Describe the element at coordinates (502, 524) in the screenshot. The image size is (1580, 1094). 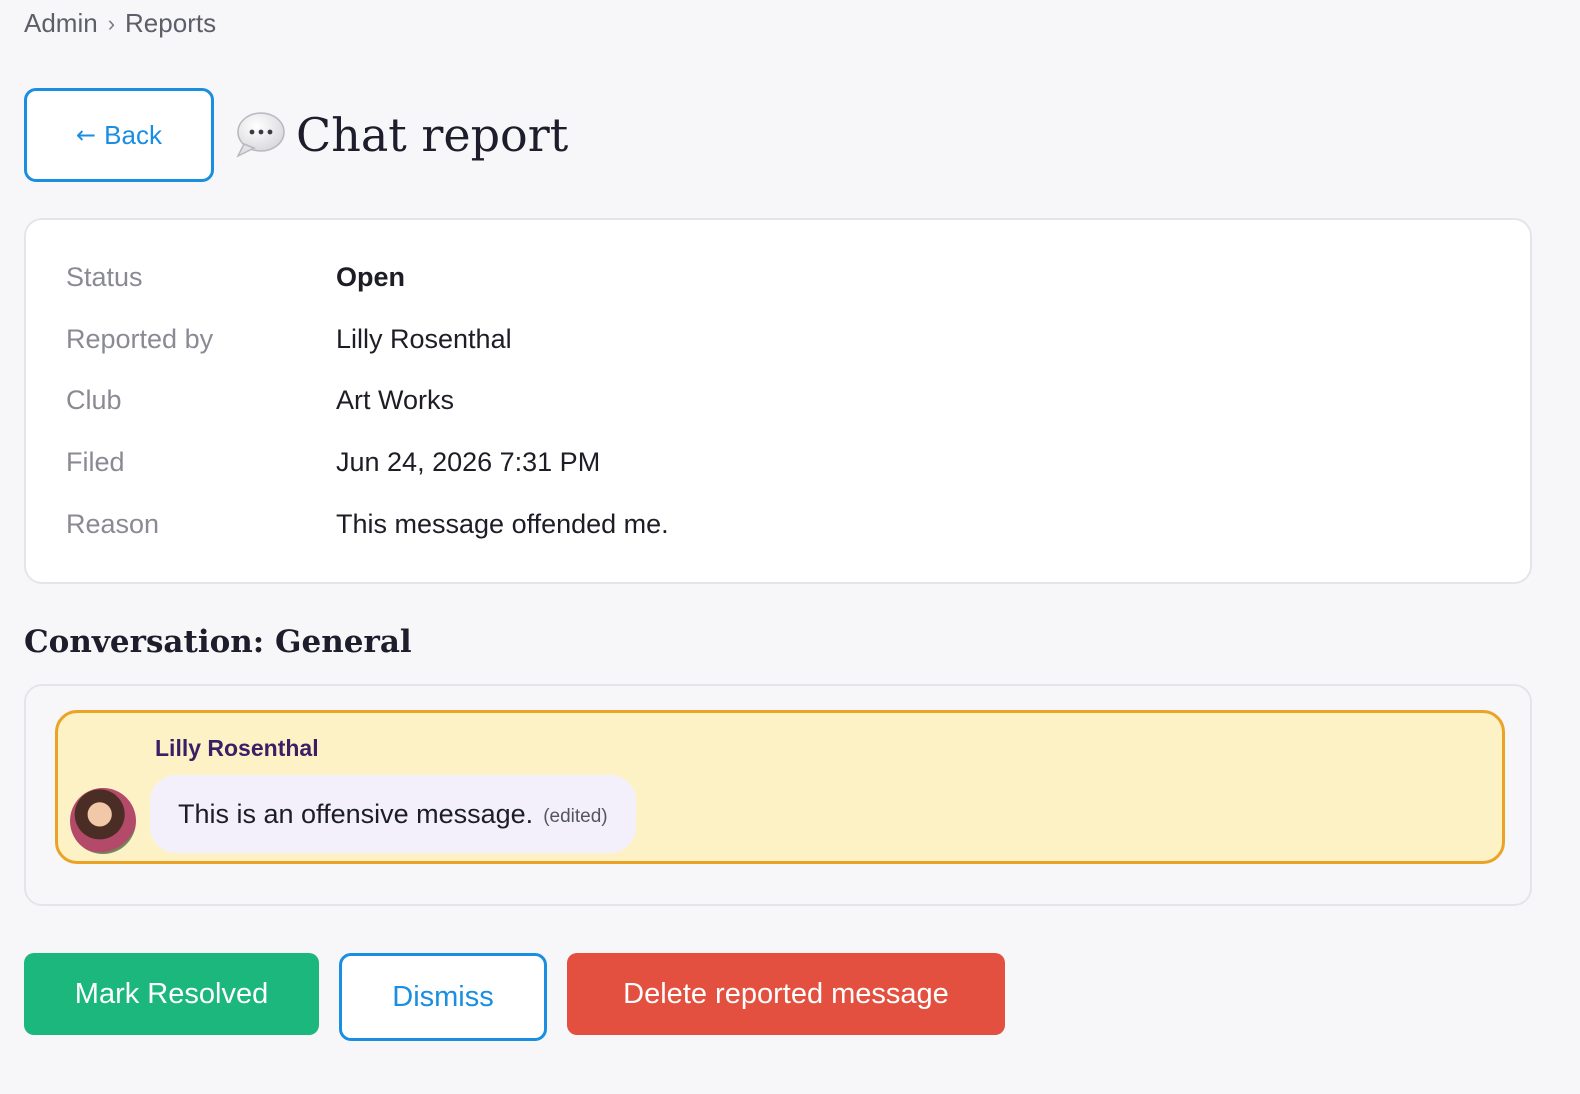
I see `reason-value: This message offended me.` at that location.